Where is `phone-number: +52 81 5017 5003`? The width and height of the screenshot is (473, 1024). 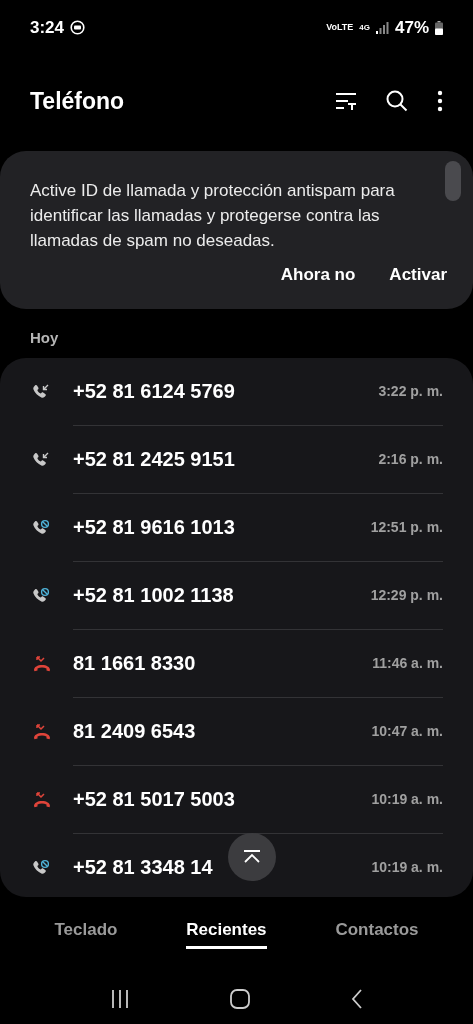 phone-number: +52 81 5017 5003 is located at coordinates (154, 799).